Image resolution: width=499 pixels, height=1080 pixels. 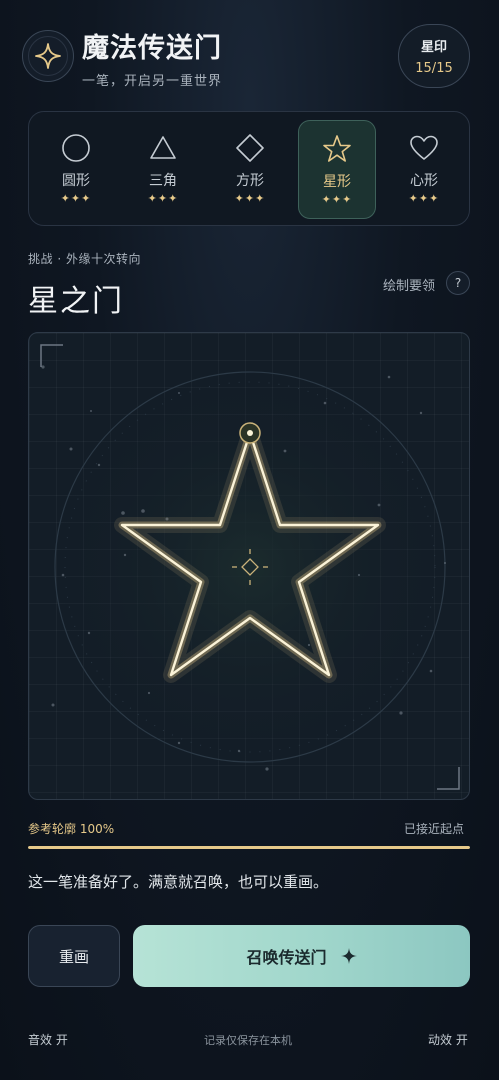 I want to click on heart-icon, so click(x=424, y=148).